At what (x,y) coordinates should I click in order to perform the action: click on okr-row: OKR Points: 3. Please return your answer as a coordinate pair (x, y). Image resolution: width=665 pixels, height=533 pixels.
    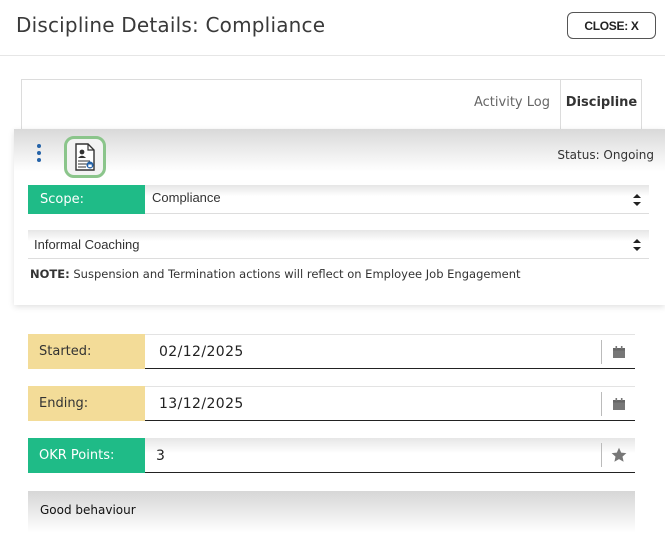
    Looking at the image, I should click on (331, 455).